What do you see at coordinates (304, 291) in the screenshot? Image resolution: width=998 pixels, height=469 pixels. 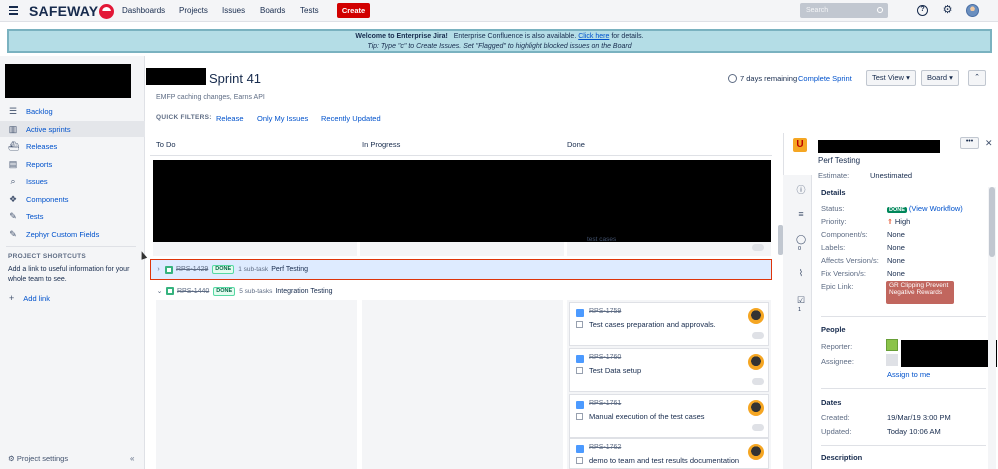 I see `swimlane-summary: Integration Testing` at bounding box center [304, 291].